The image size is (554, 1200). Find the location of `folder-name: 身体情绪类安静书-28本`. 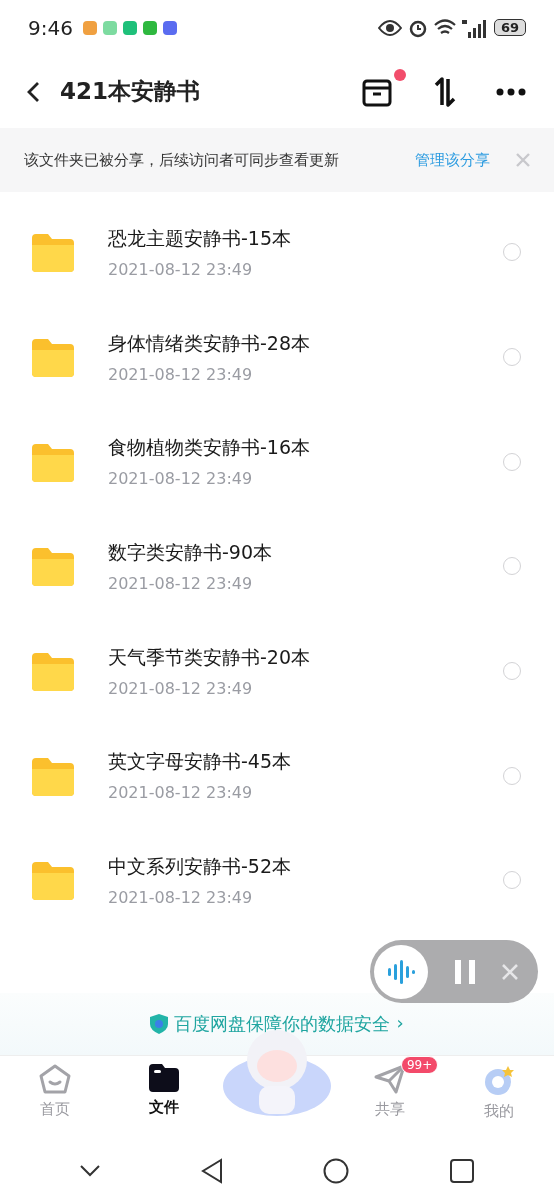

folder-name: 身体情绪类安静书-28本 is located at coordinates (305, 343).